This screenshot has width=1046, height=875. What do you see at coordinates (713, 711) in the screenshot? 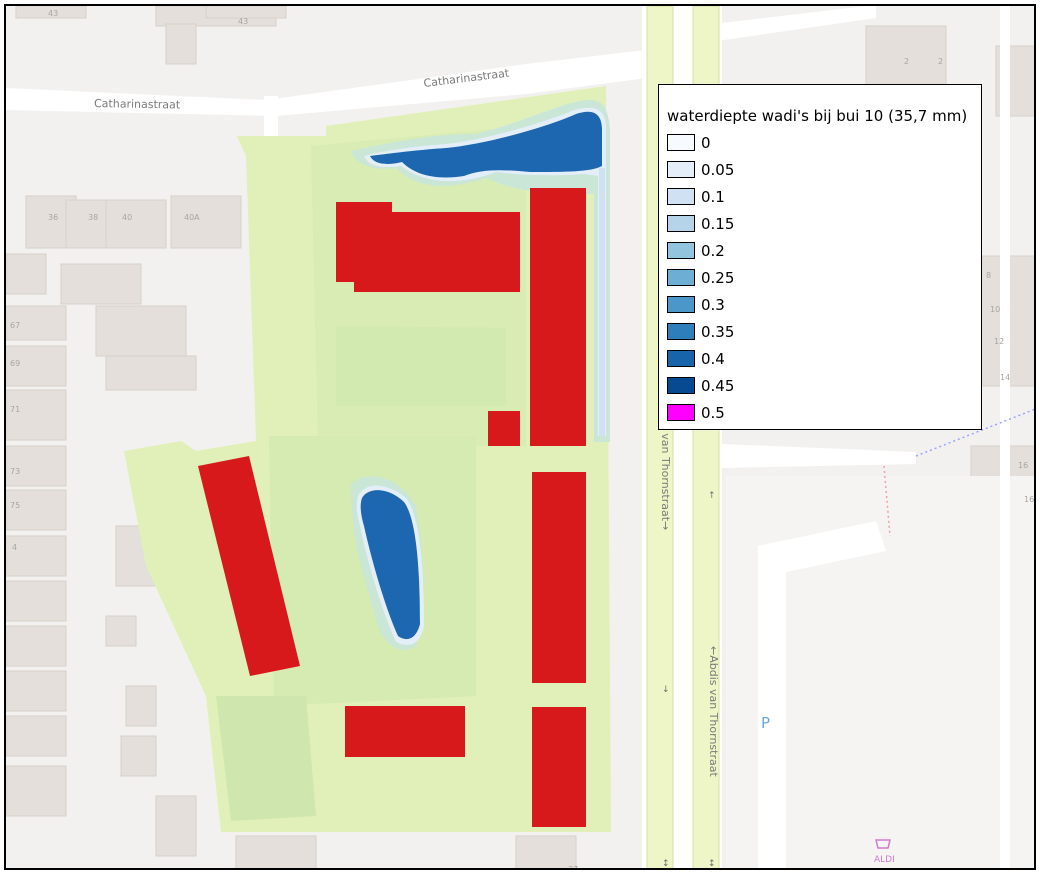
I see `street-label-abdis-right: ←Abdis van Thornstraat` at bounding box center [713, 711].